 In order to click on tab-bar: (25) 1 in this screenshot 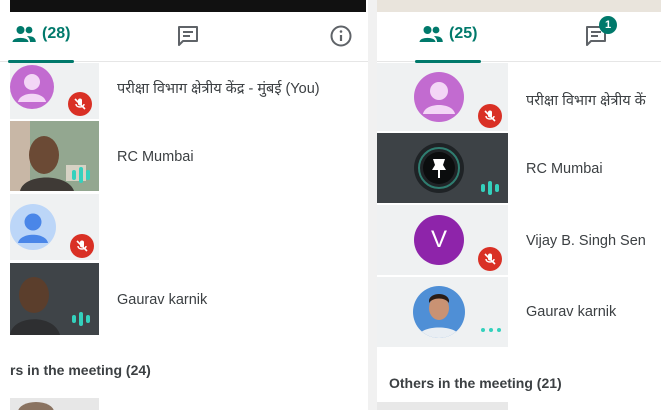, I will do `click(519, 37)`.